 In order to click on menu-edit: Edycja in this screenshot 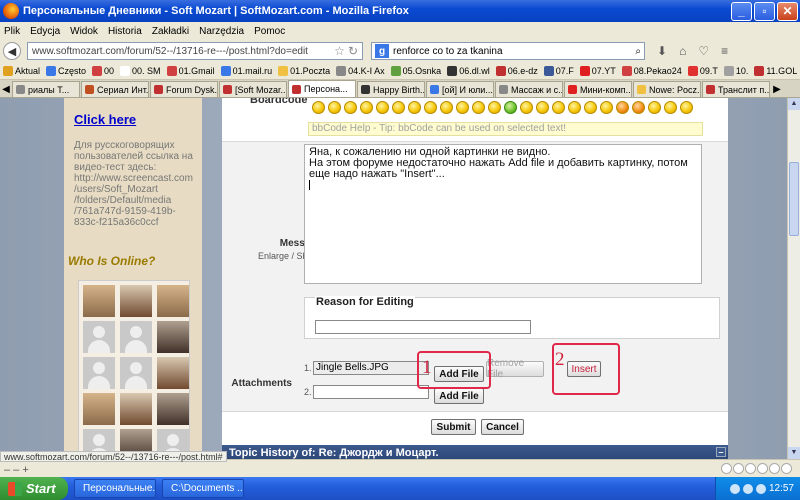, I will do `click(45, 31)`.